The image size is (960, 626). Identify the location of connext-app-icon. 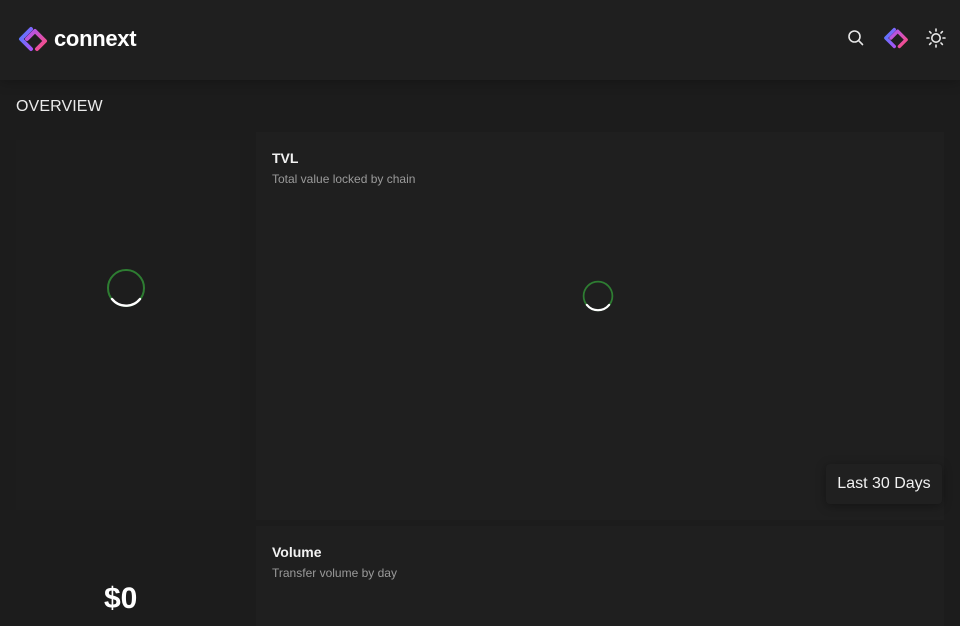
(896, 40).